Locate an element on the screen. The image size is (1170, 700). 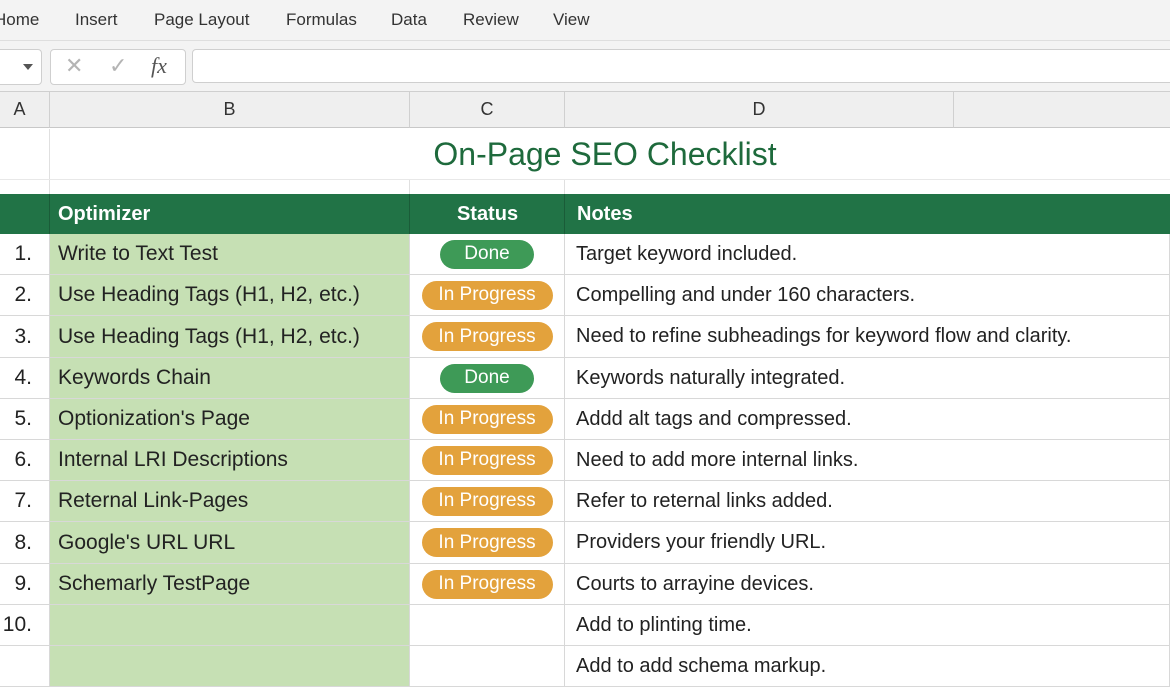
tab-view: View is located at coordinates (571, 20).